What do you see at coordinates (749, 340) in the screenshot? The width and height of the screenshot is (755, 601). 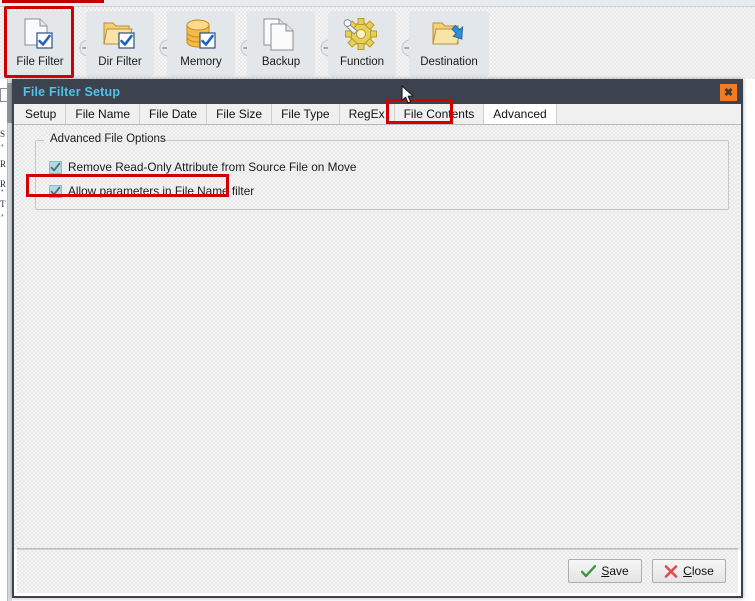 I see `background-right-column` at bounding box center [749, 340].